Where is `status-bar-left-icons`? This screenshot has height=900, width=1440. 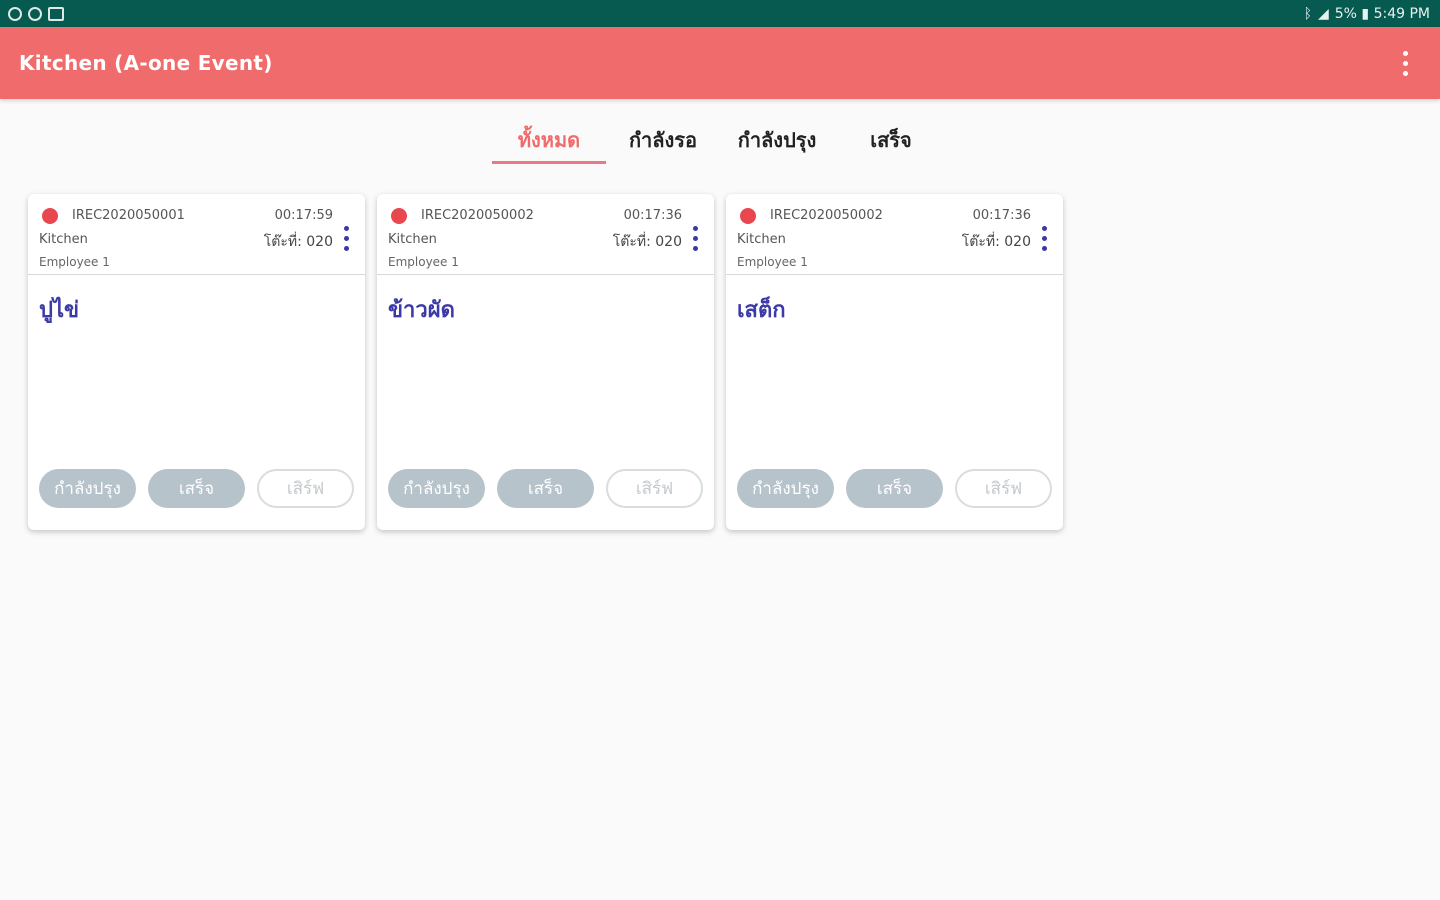
status-bar-left-icons is located at coordinates (32, 13).